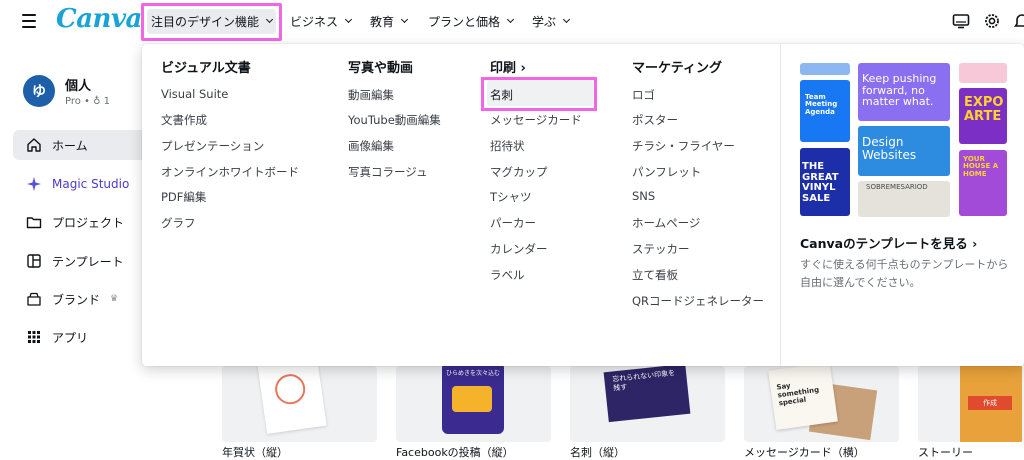 The height and width of the screenshot is (460, 1024). Describe the element at coordinates (212, 146) in the screenshot. I see `menu-item: プレゼンテーション` at that location.